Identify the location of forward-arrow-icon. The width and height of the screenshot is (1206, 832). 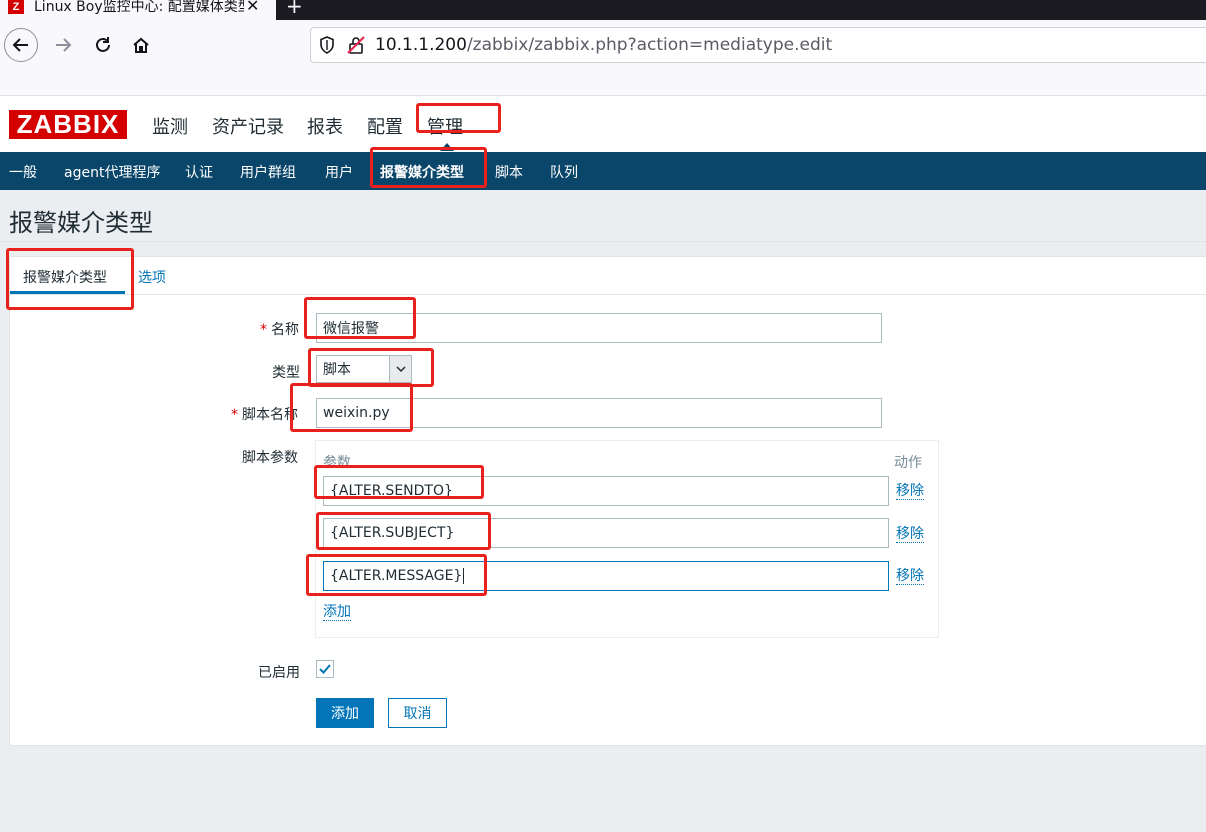
(63, 45).